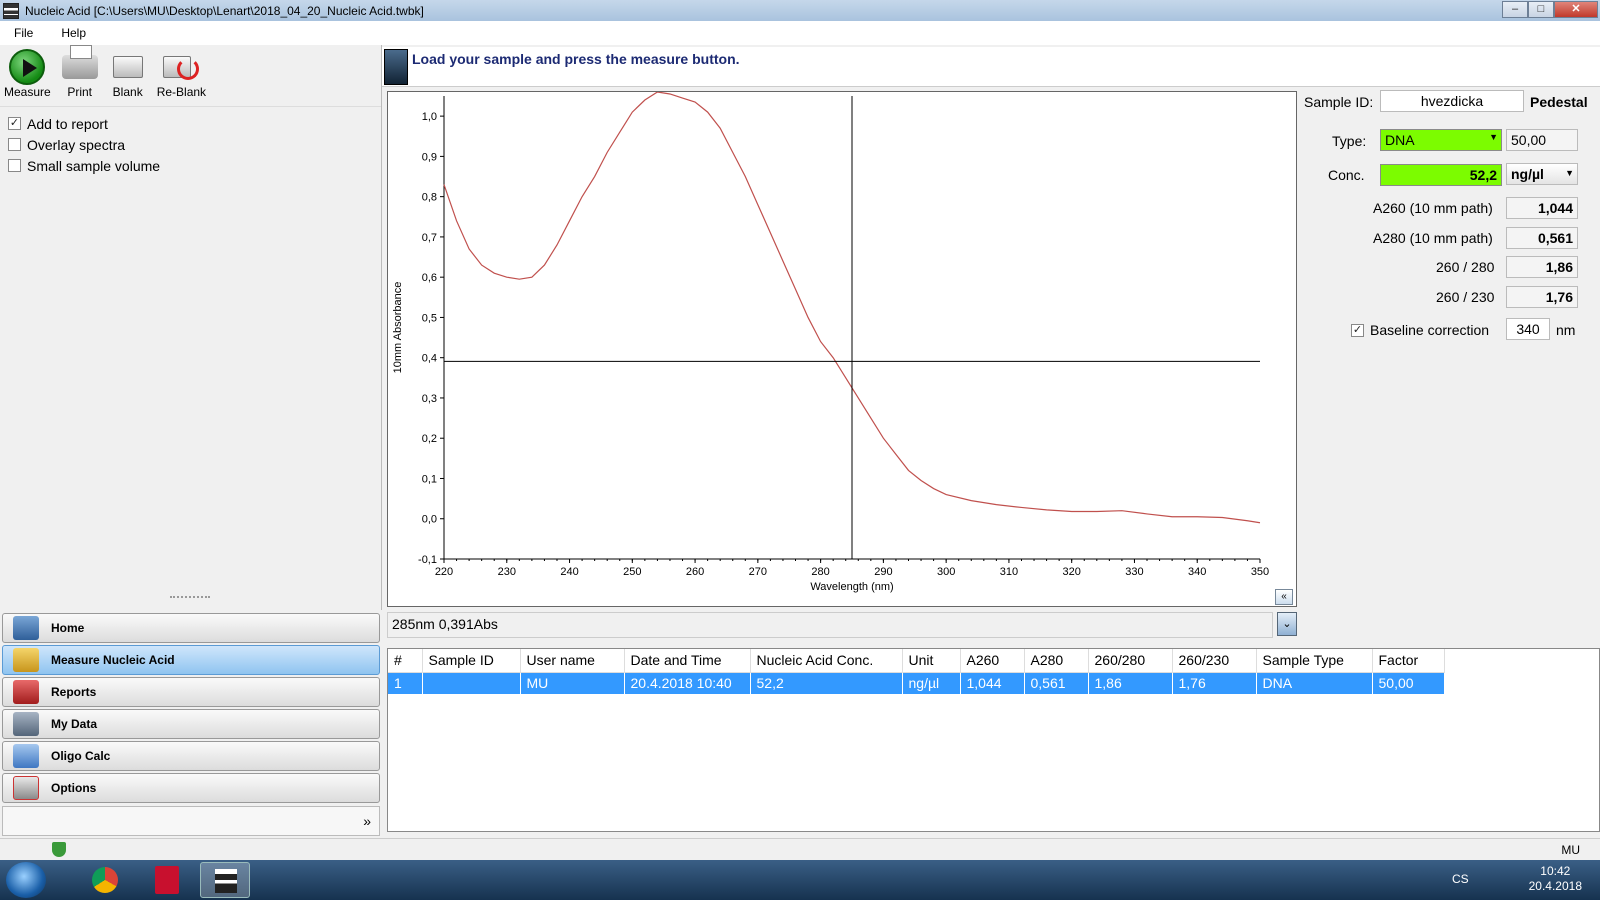 The height and width of the screenshot is (900, 1600). Describe the element at coordinates (225, 880) in the screenshot. I see `nanodrop-app-icon` at that location.